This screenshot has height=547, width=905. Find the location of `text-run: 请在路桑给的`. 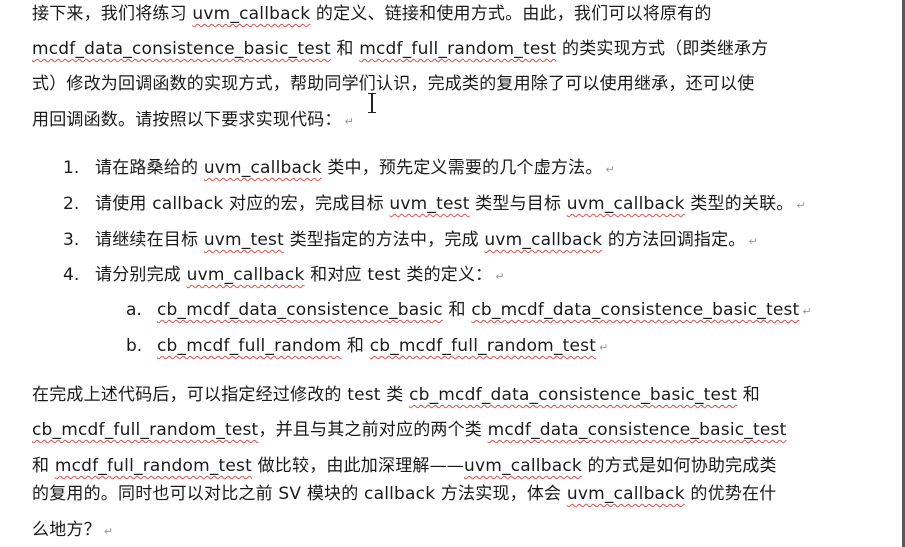

text-run: 请在路桑给的 is located at coordinates (149, 168).